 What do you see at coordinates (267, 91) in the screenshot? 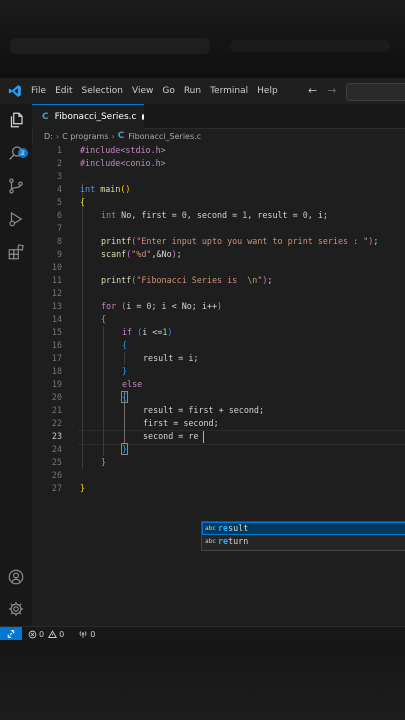
I see `menu-help: Help` at bounding box center [267, 91].